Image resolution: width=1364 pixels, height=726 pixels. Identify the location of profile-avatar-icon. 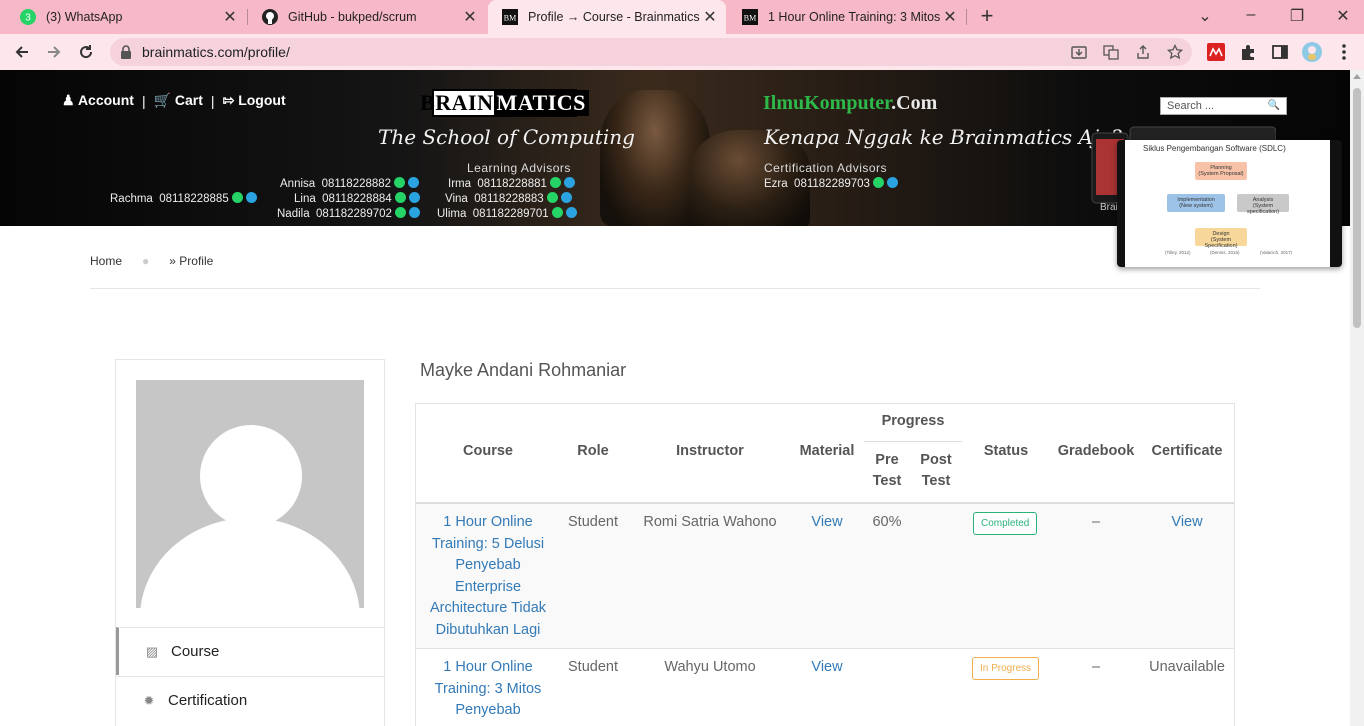
(1312, 52).